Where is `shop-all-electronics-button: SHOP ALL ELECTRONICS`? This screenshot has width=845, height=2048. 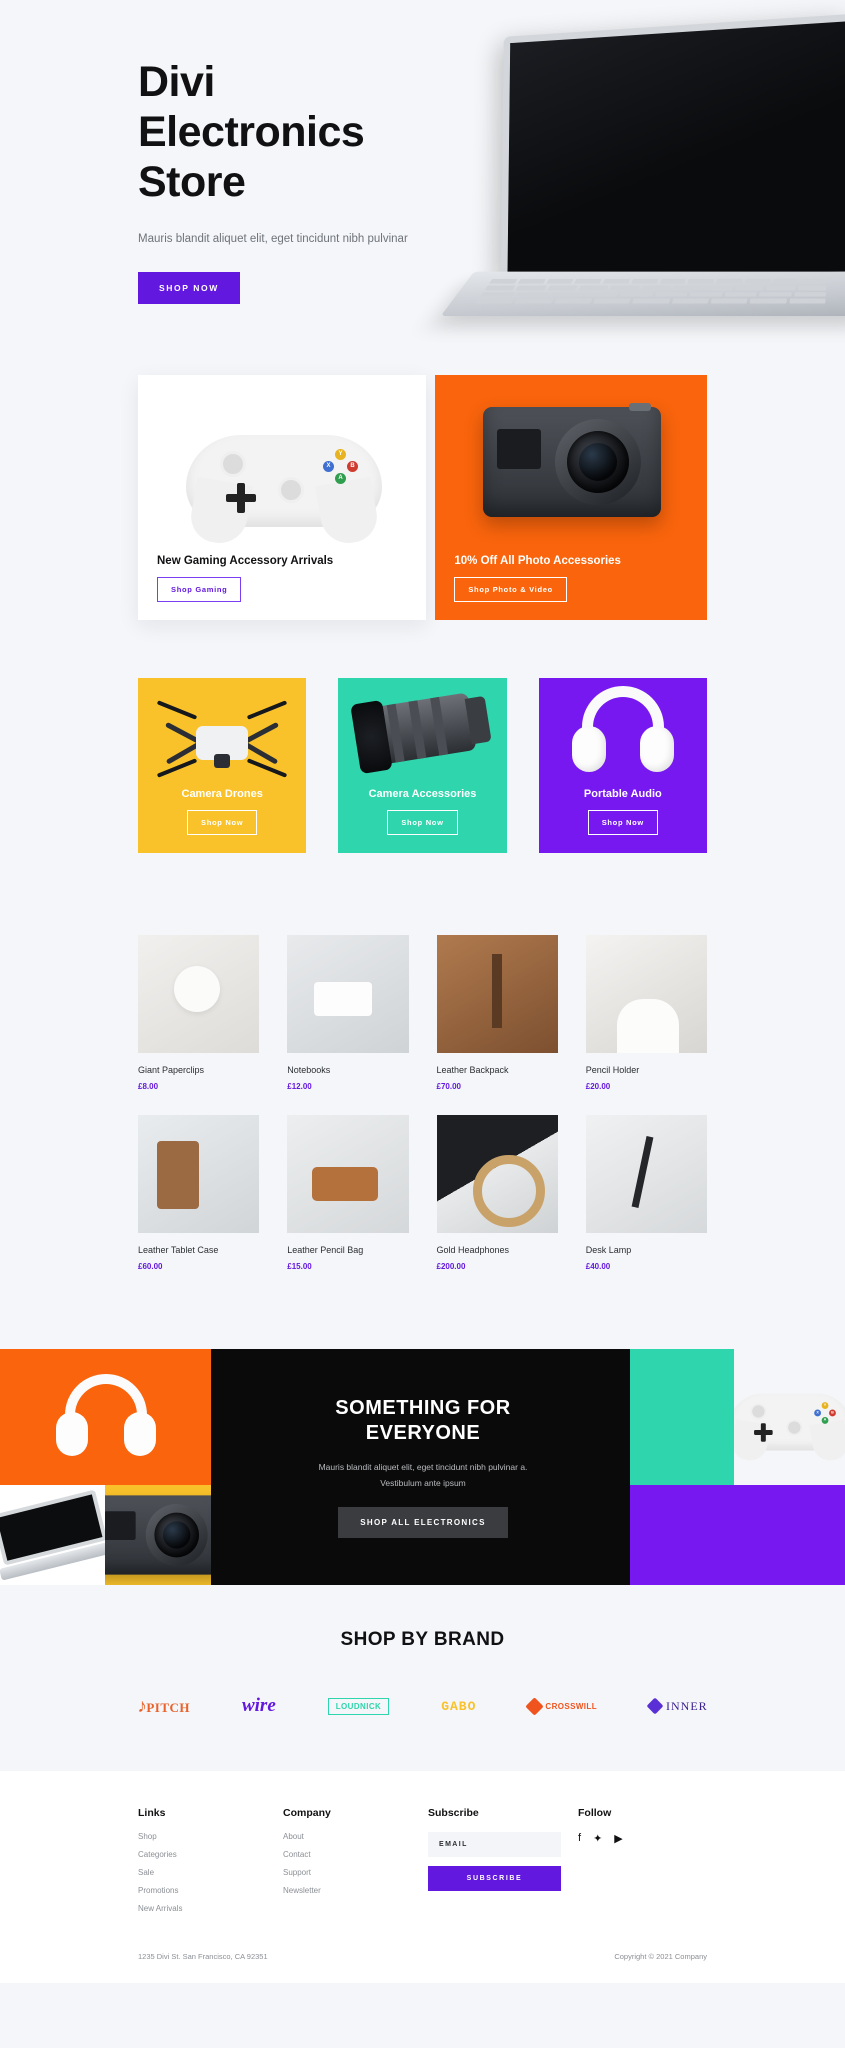
shop-all-electronics-button: SHOP ALL ELECTRONICS is located at coordinates (423, 1523).